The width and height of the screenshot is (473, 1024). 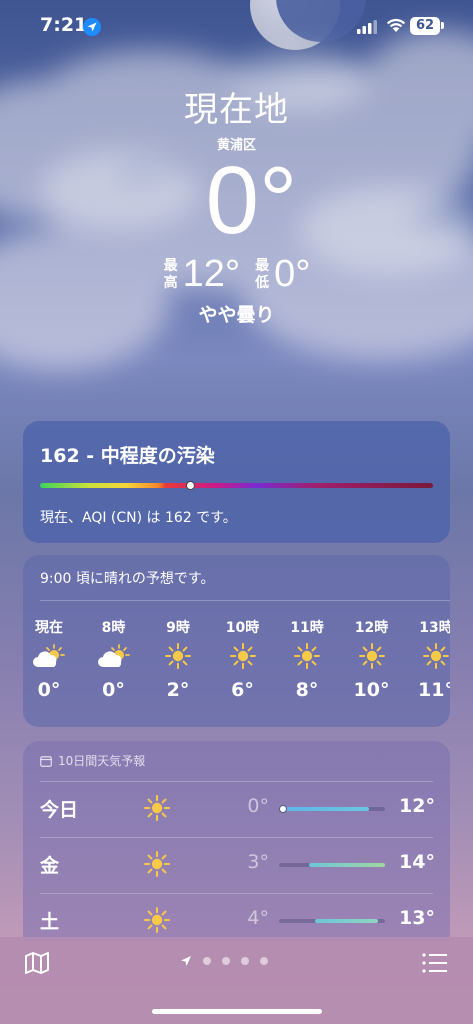 What do you see at coordinates (236, 482) in the screenshot?
I see `air-quality-card: 162 - 中程度の汚染 現在、AQI (CN) は 162 です。` at bounding box center [236, 482].